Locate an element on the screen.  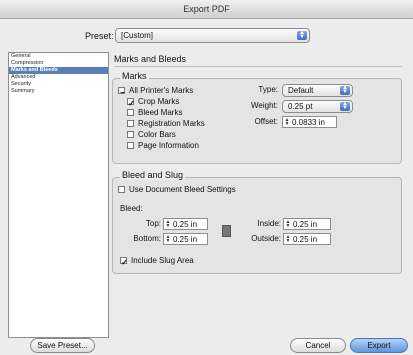
page-information-checkbox: Page Information is located at coordinates (163, 146).